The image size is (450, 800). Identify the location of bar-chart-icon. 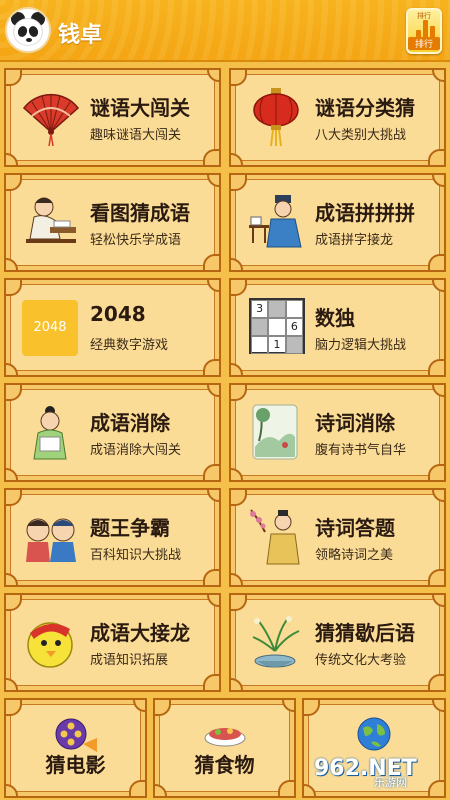
(426, 29).